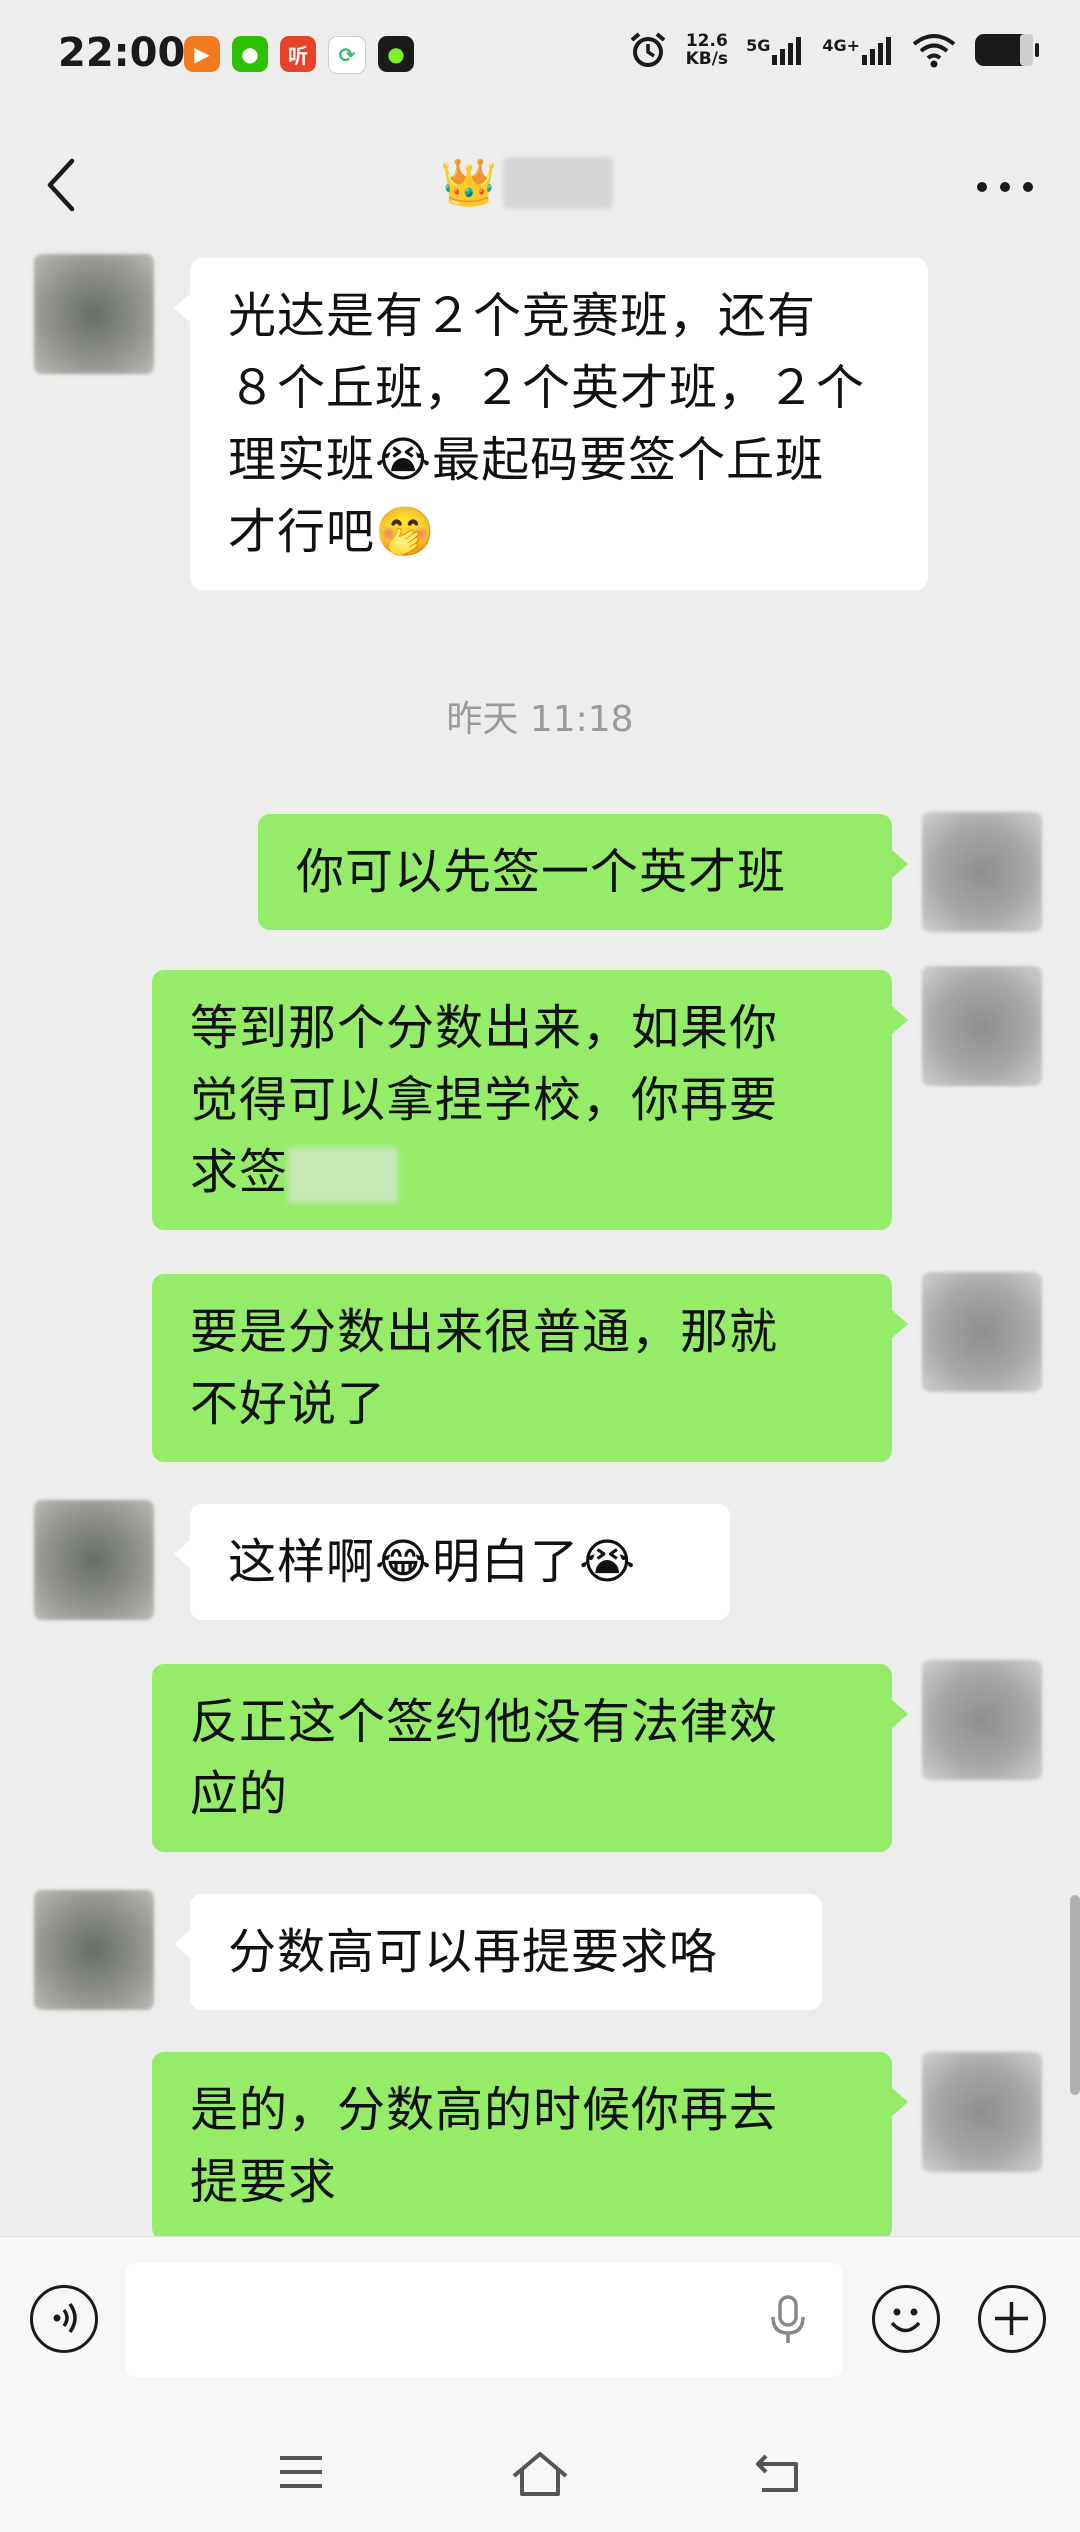 The height and width of the screenshot is (2532, 1080). Describe the element at coordinates (498, 1952) in the screenshot. I see `incoming-message: 分数高可以再提要求咯` at that location.